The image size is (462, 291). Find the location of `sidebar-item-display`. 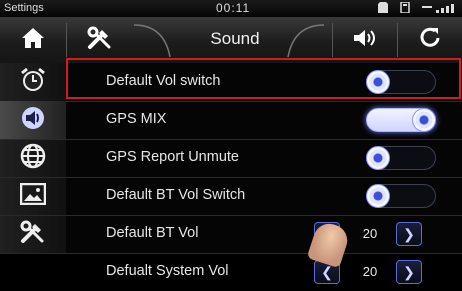

sidebar-item-display is located at coordinates (33, 196).